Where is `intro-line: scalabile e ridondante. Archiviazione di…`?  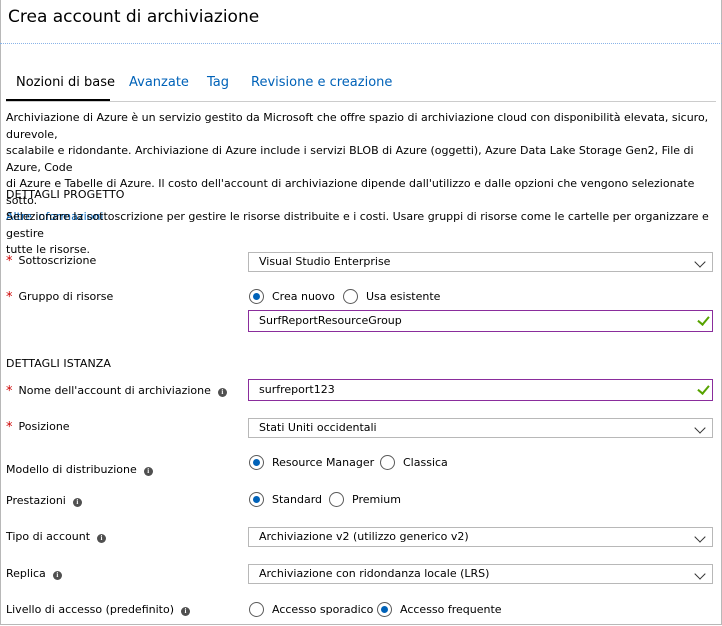 intro-line: scalabile e ridondante. Archiviazione di… is located at coordinates (350, 159).